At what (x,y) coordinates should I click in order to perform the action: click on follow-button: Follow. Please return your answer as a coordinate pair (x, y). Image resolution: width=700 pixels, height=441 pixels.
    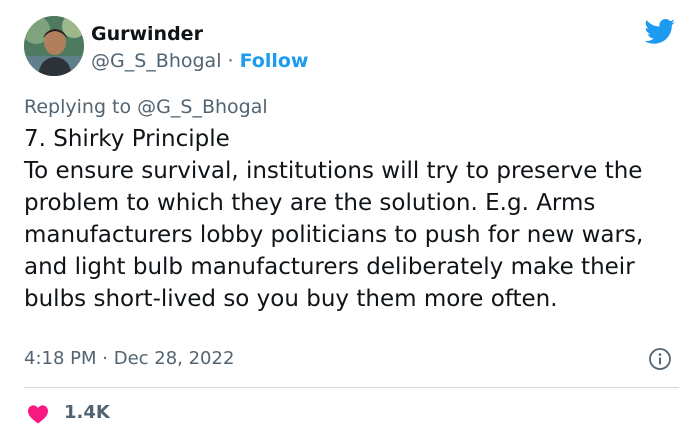
    Looking at the image, I should click on (274, 61).